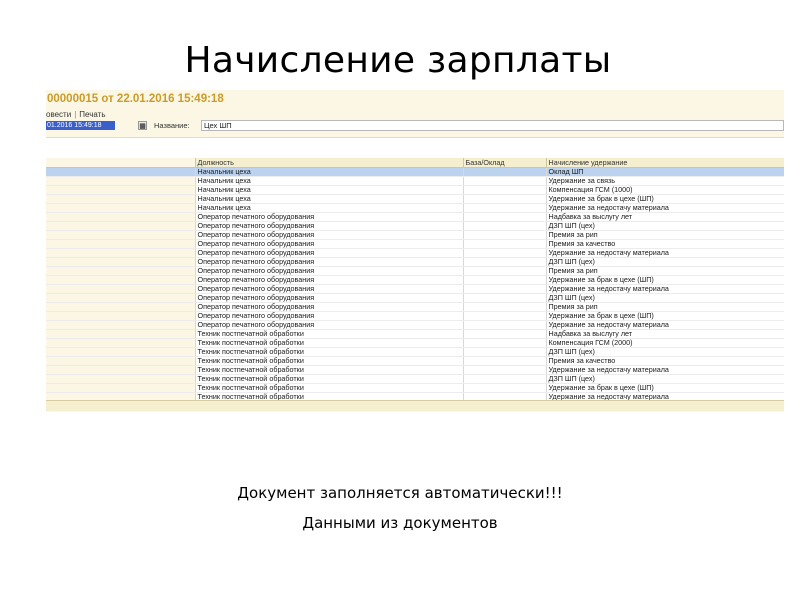 The height and width of the screenshot is (600, 800). Describe the element at coordinates (328, 163) in the screenshot. I see `column-header-position: Должность` at that location.